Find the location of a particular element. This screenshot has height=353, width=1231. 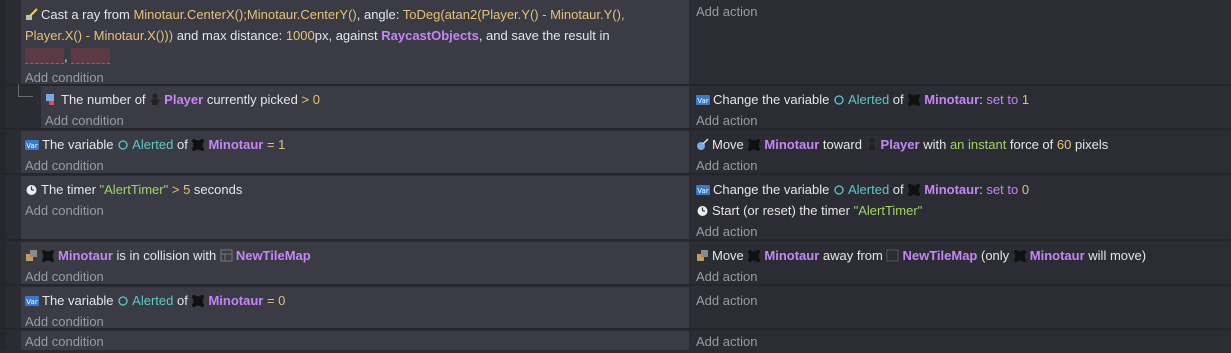

param-origin: Minotaur.CenterX();Minotaur.CenterY() is located at coordinates (244, 14).